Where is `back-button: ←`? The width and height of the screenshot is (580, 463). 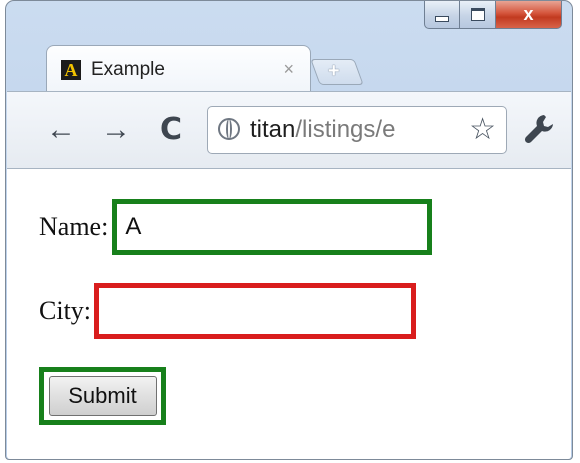 back-button: ← is located at coordinates (61, 130).